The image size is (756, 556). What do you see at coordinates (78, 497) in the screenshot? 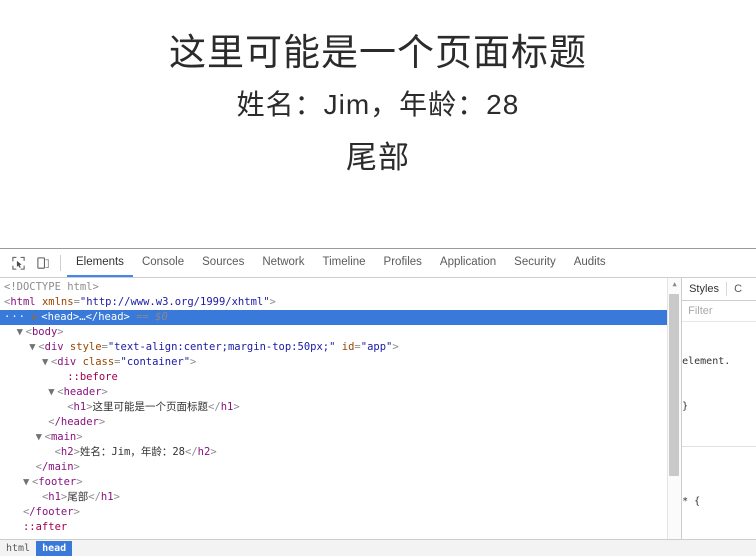
I see `footer-h1-text-node: 尾部` at bounding box center [78, 497].